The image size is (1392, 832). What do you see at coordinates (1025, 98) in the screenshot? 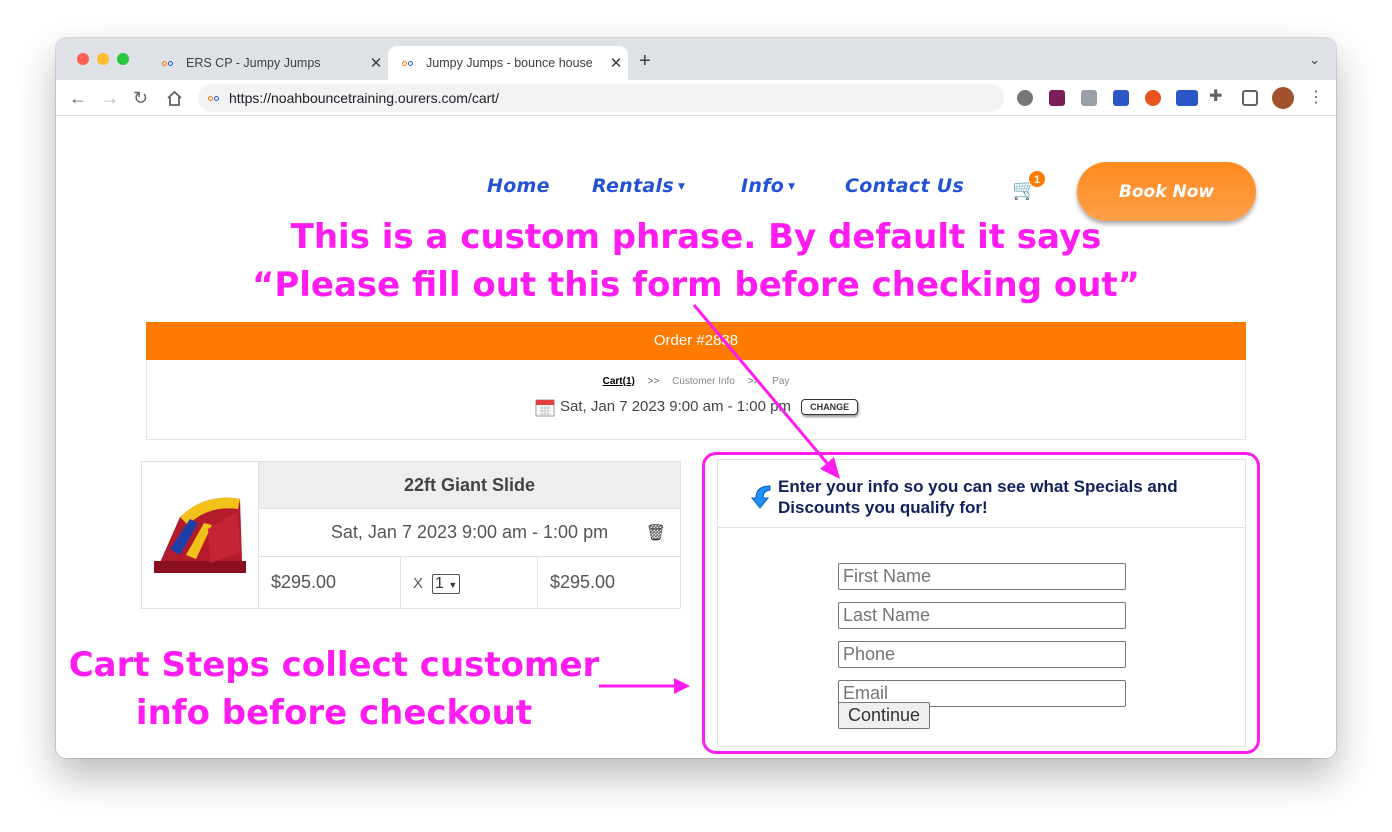
I see `settings-extension-icon` at bounding box center [1025, 98].